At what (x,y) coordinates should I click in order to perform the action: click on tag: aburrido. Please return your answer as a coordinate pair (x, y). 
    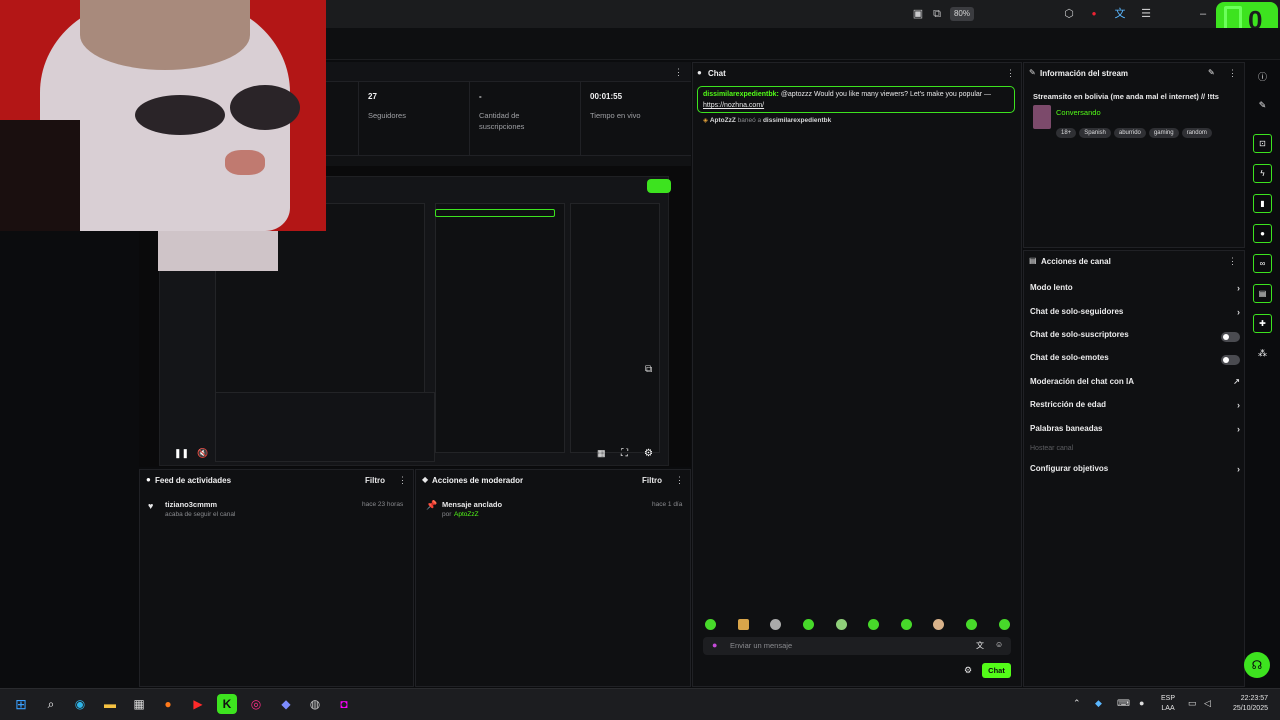
    Looking at the image, I should click on (1129, 133).